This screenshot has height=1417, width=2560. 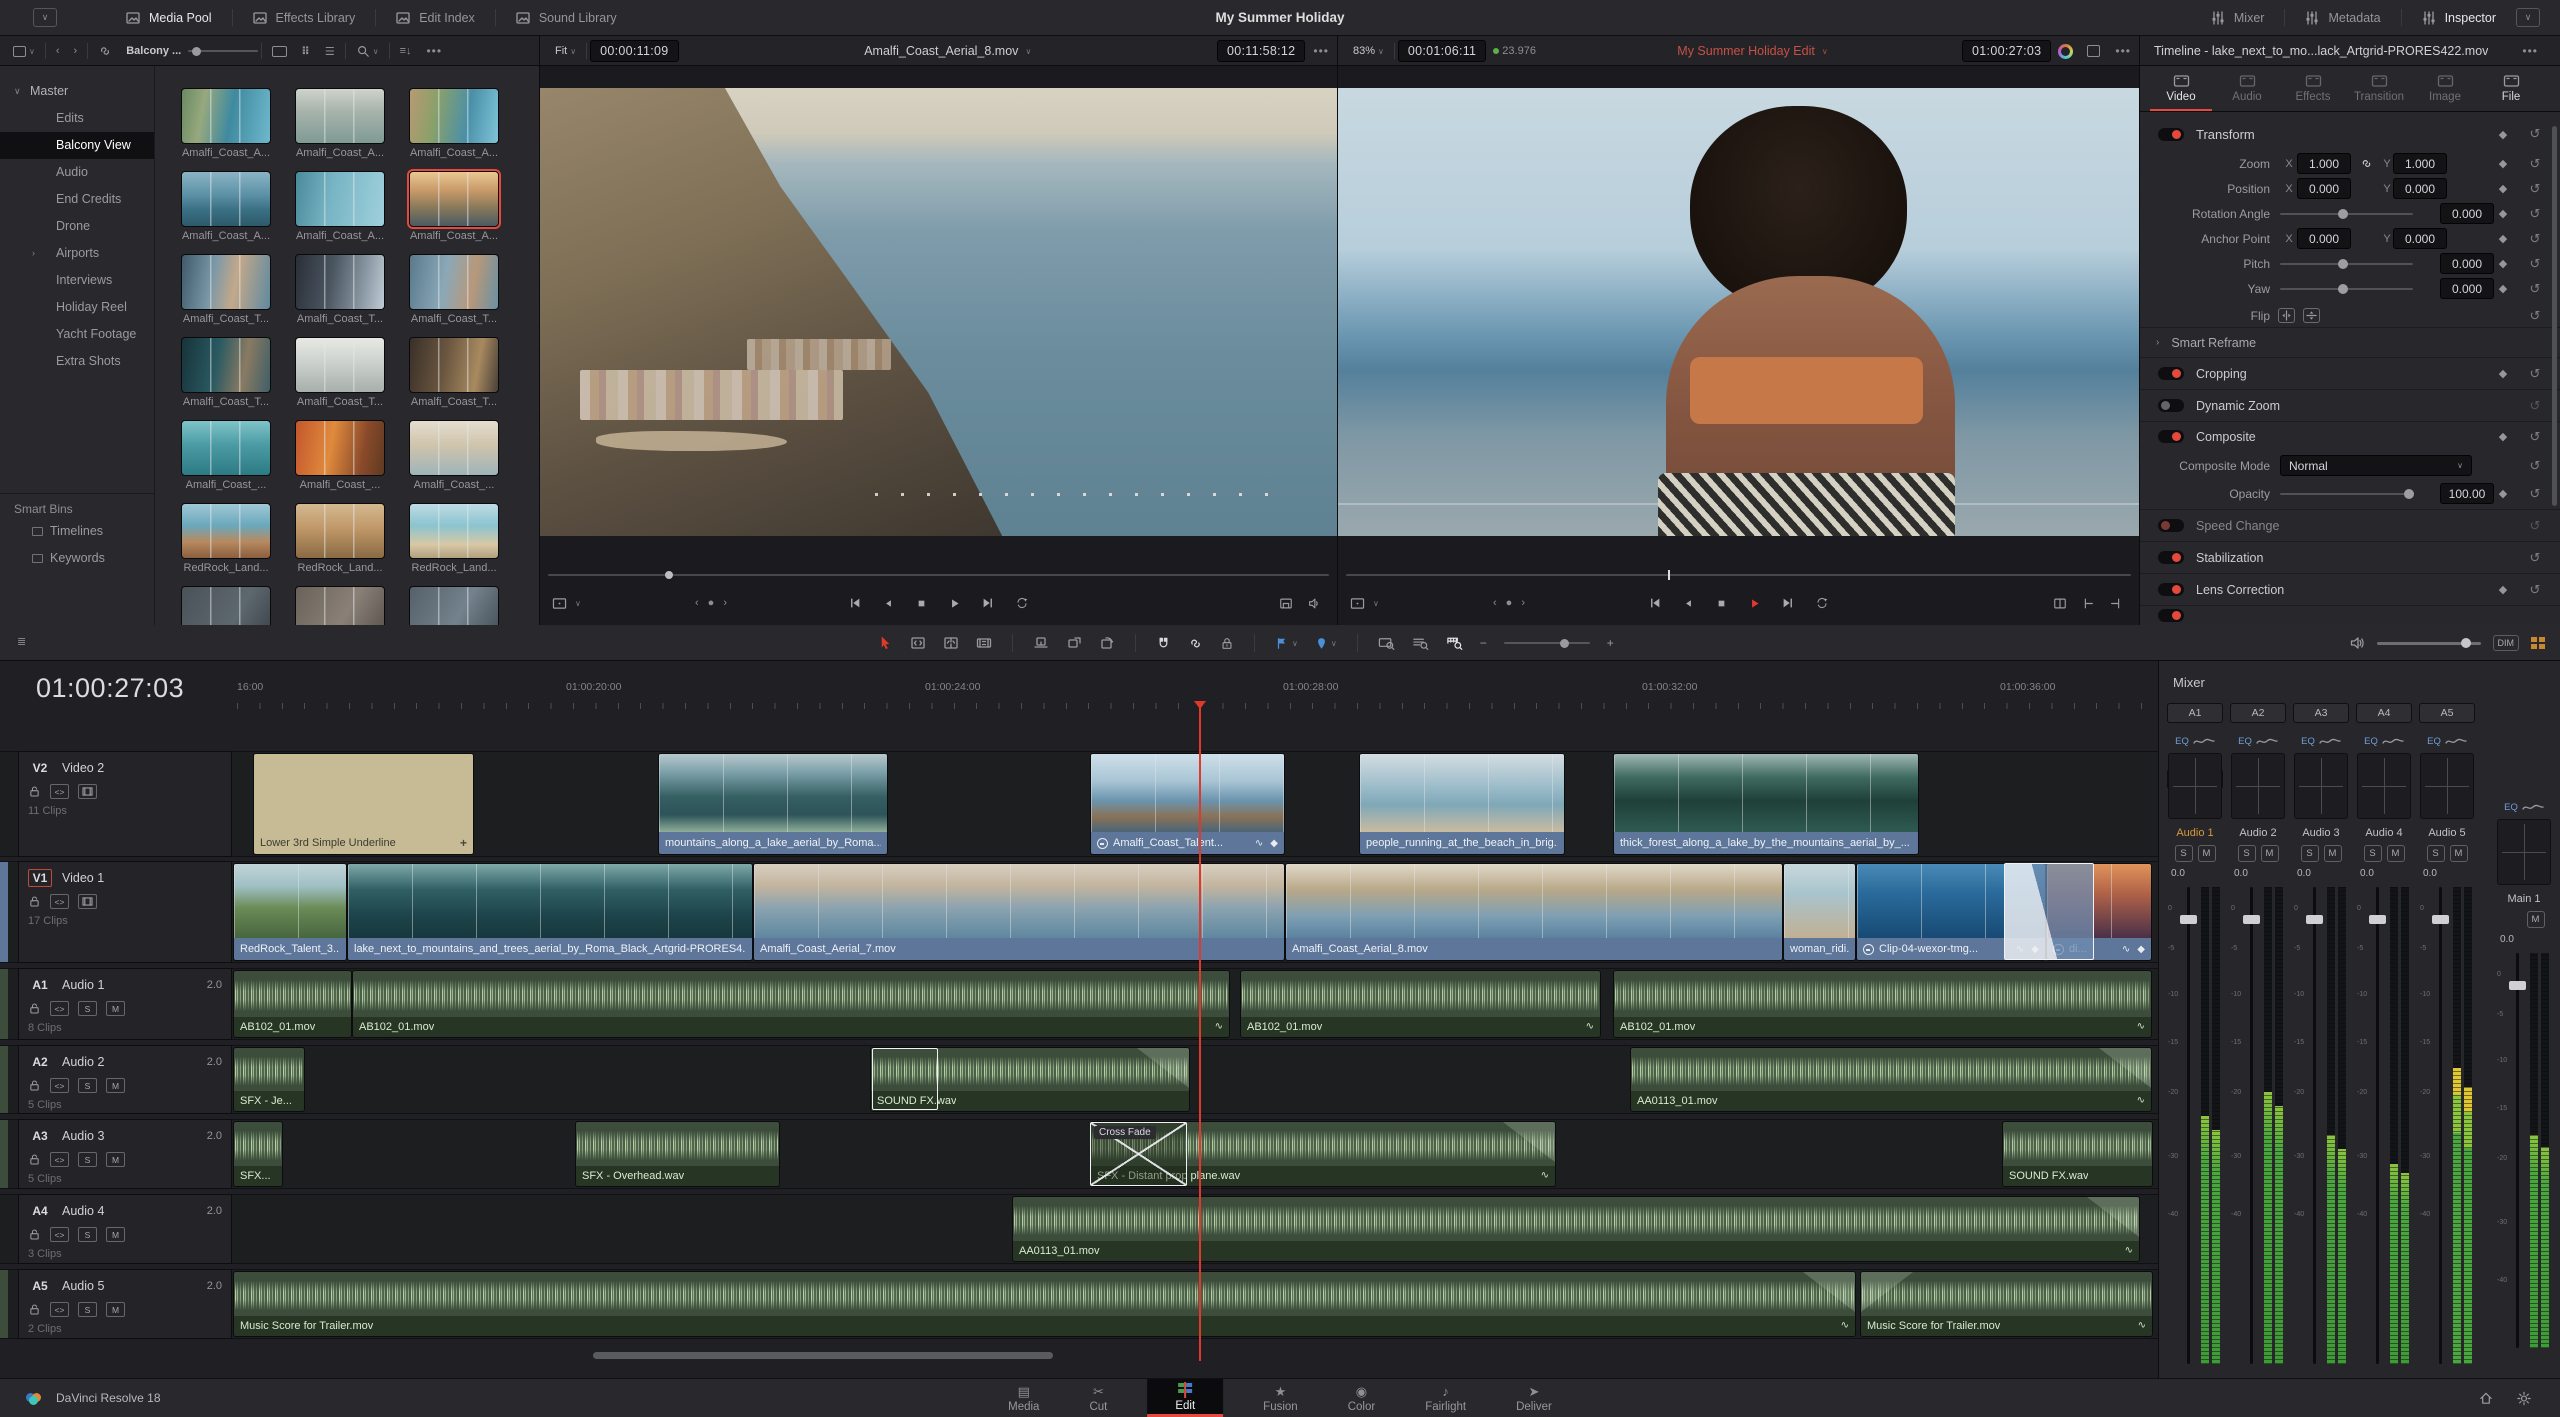 What do you see at coordinates (83, 1211) in the screenshot?
I see `track-name: Audio 4` at bounding box center [83, 1211].